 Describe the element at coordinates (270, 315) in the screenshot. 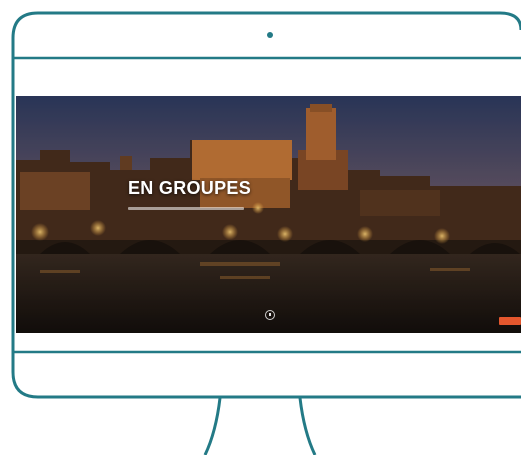

I see `scroll-down-icon` at that location.